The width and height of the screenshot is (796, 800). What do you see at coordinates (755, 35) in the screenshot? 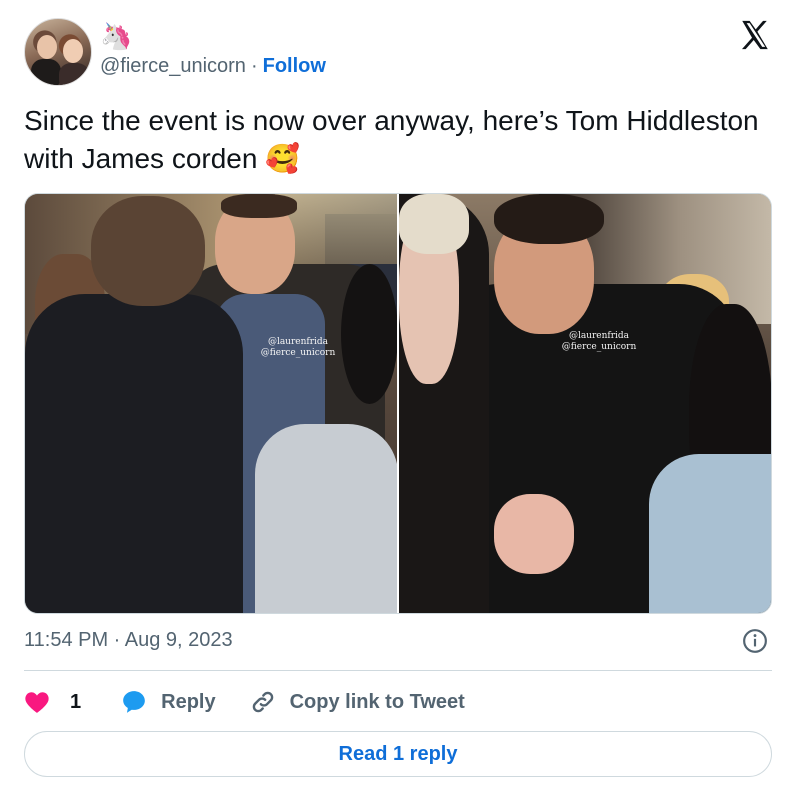
I see `x-logo-icon` at bounding box center [755, 35].